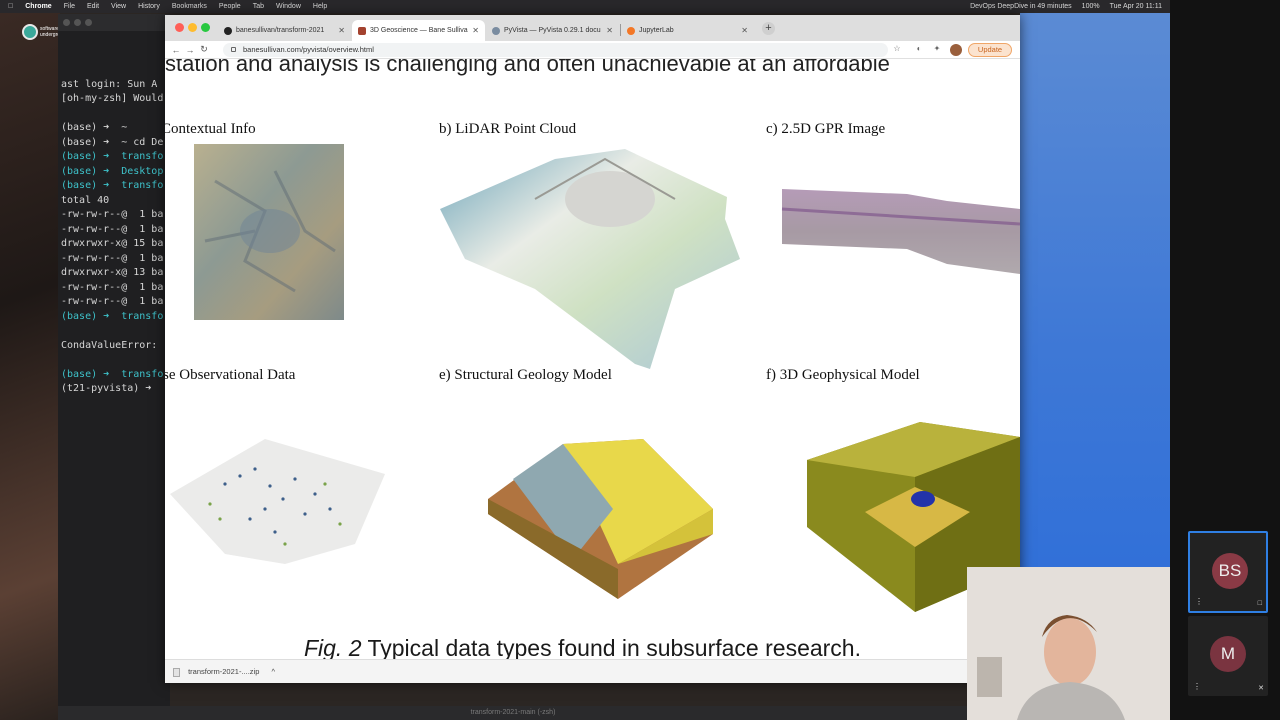  What do you see at coordinates (66, 22) in the screenshot?
I see `terminal-close-button` at bounding box center [66, 22].